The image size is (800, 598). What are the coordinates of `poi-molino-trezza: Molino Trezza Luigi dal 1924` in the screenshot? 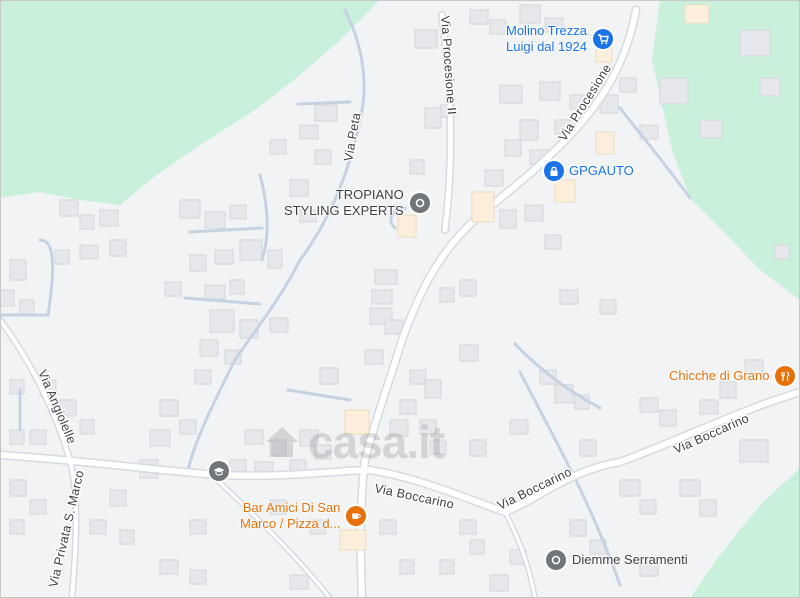 It's located at (559, 39).